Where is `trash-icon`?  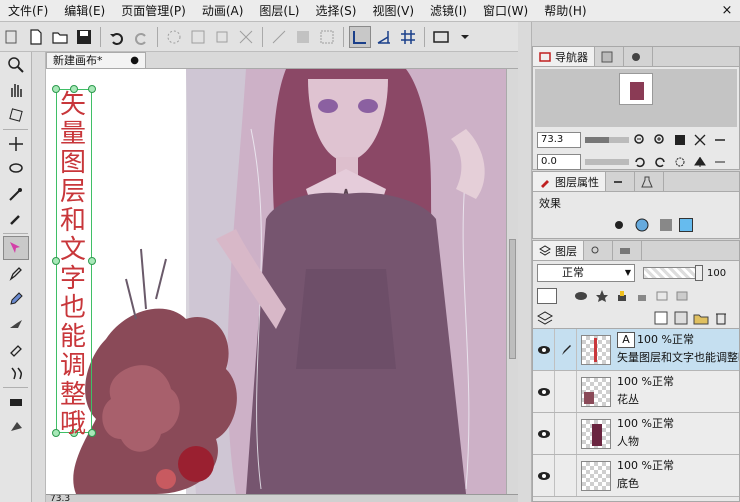
trash-icon is located at coordinates (721, 318).